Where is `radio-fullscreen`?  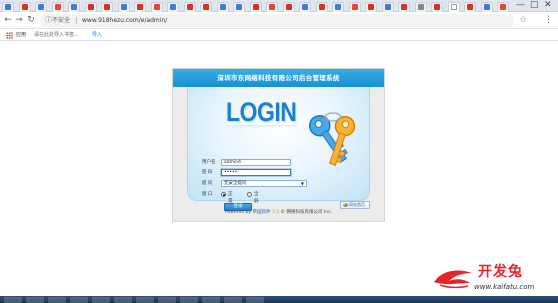 radio-fullscreen is located at coordinates (249, 194).